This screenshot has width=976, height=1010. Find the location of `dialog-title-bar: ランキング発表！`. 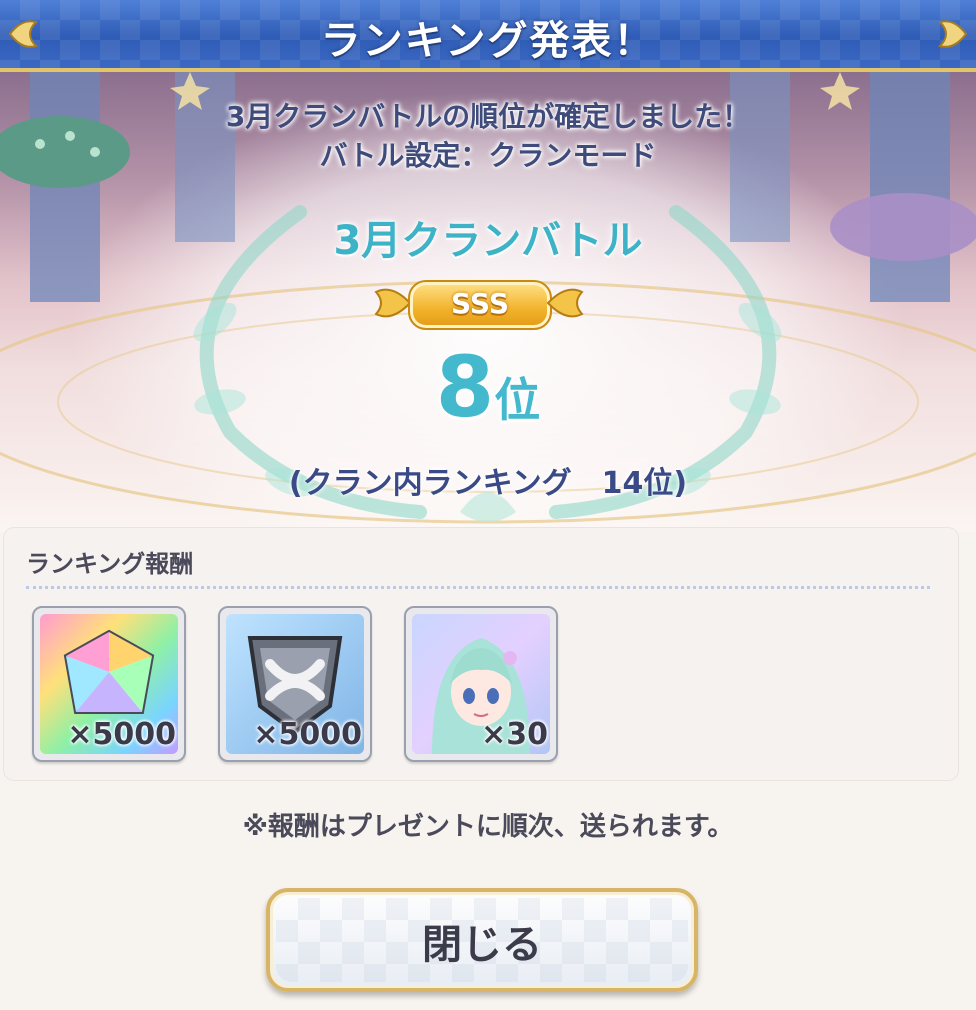

dialog-title-bar: ランキング発表！ is located at coordinates (488, 36).